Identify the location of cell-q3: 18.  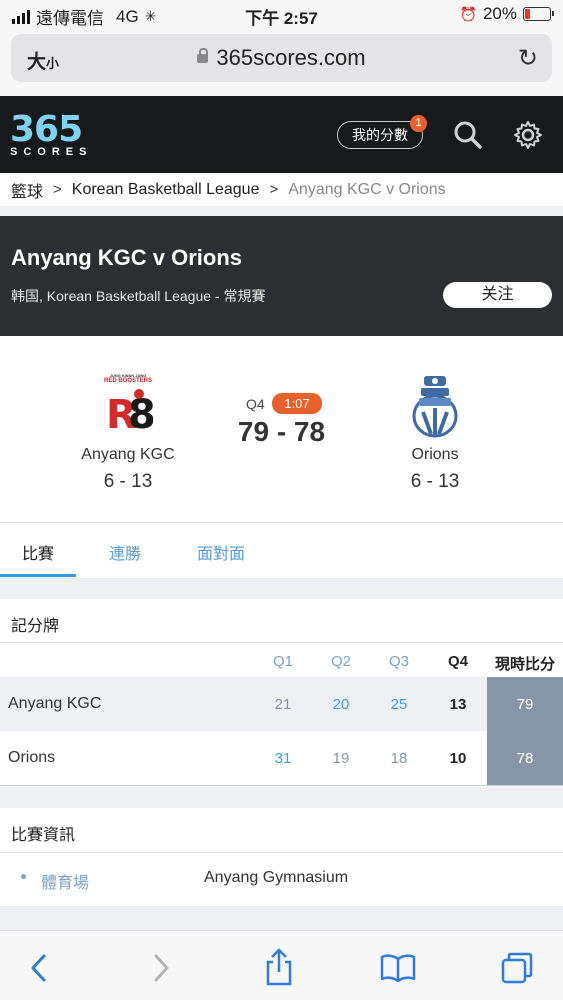
(399, 758).